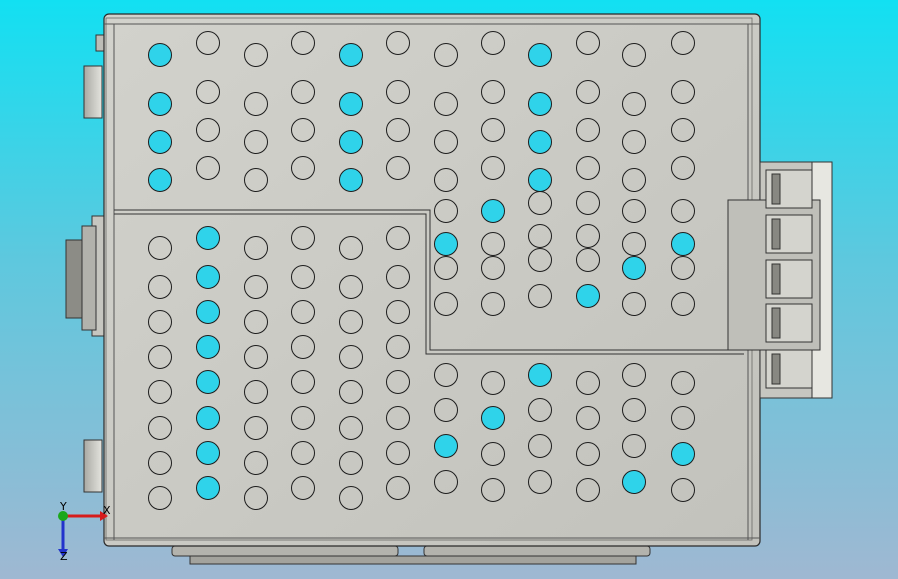 The height and width of the screenshot is (579, 898). What do you see at coordinates (107, 510) in the screenshot?
I see `x-axis-label: X` at bounding box center [107, 510].